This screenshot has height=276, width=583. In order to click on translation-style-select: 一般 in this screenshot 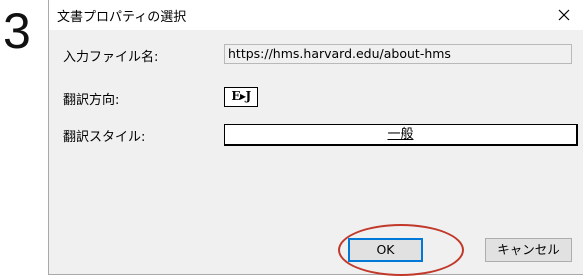, I will do `click(401, 135)`.